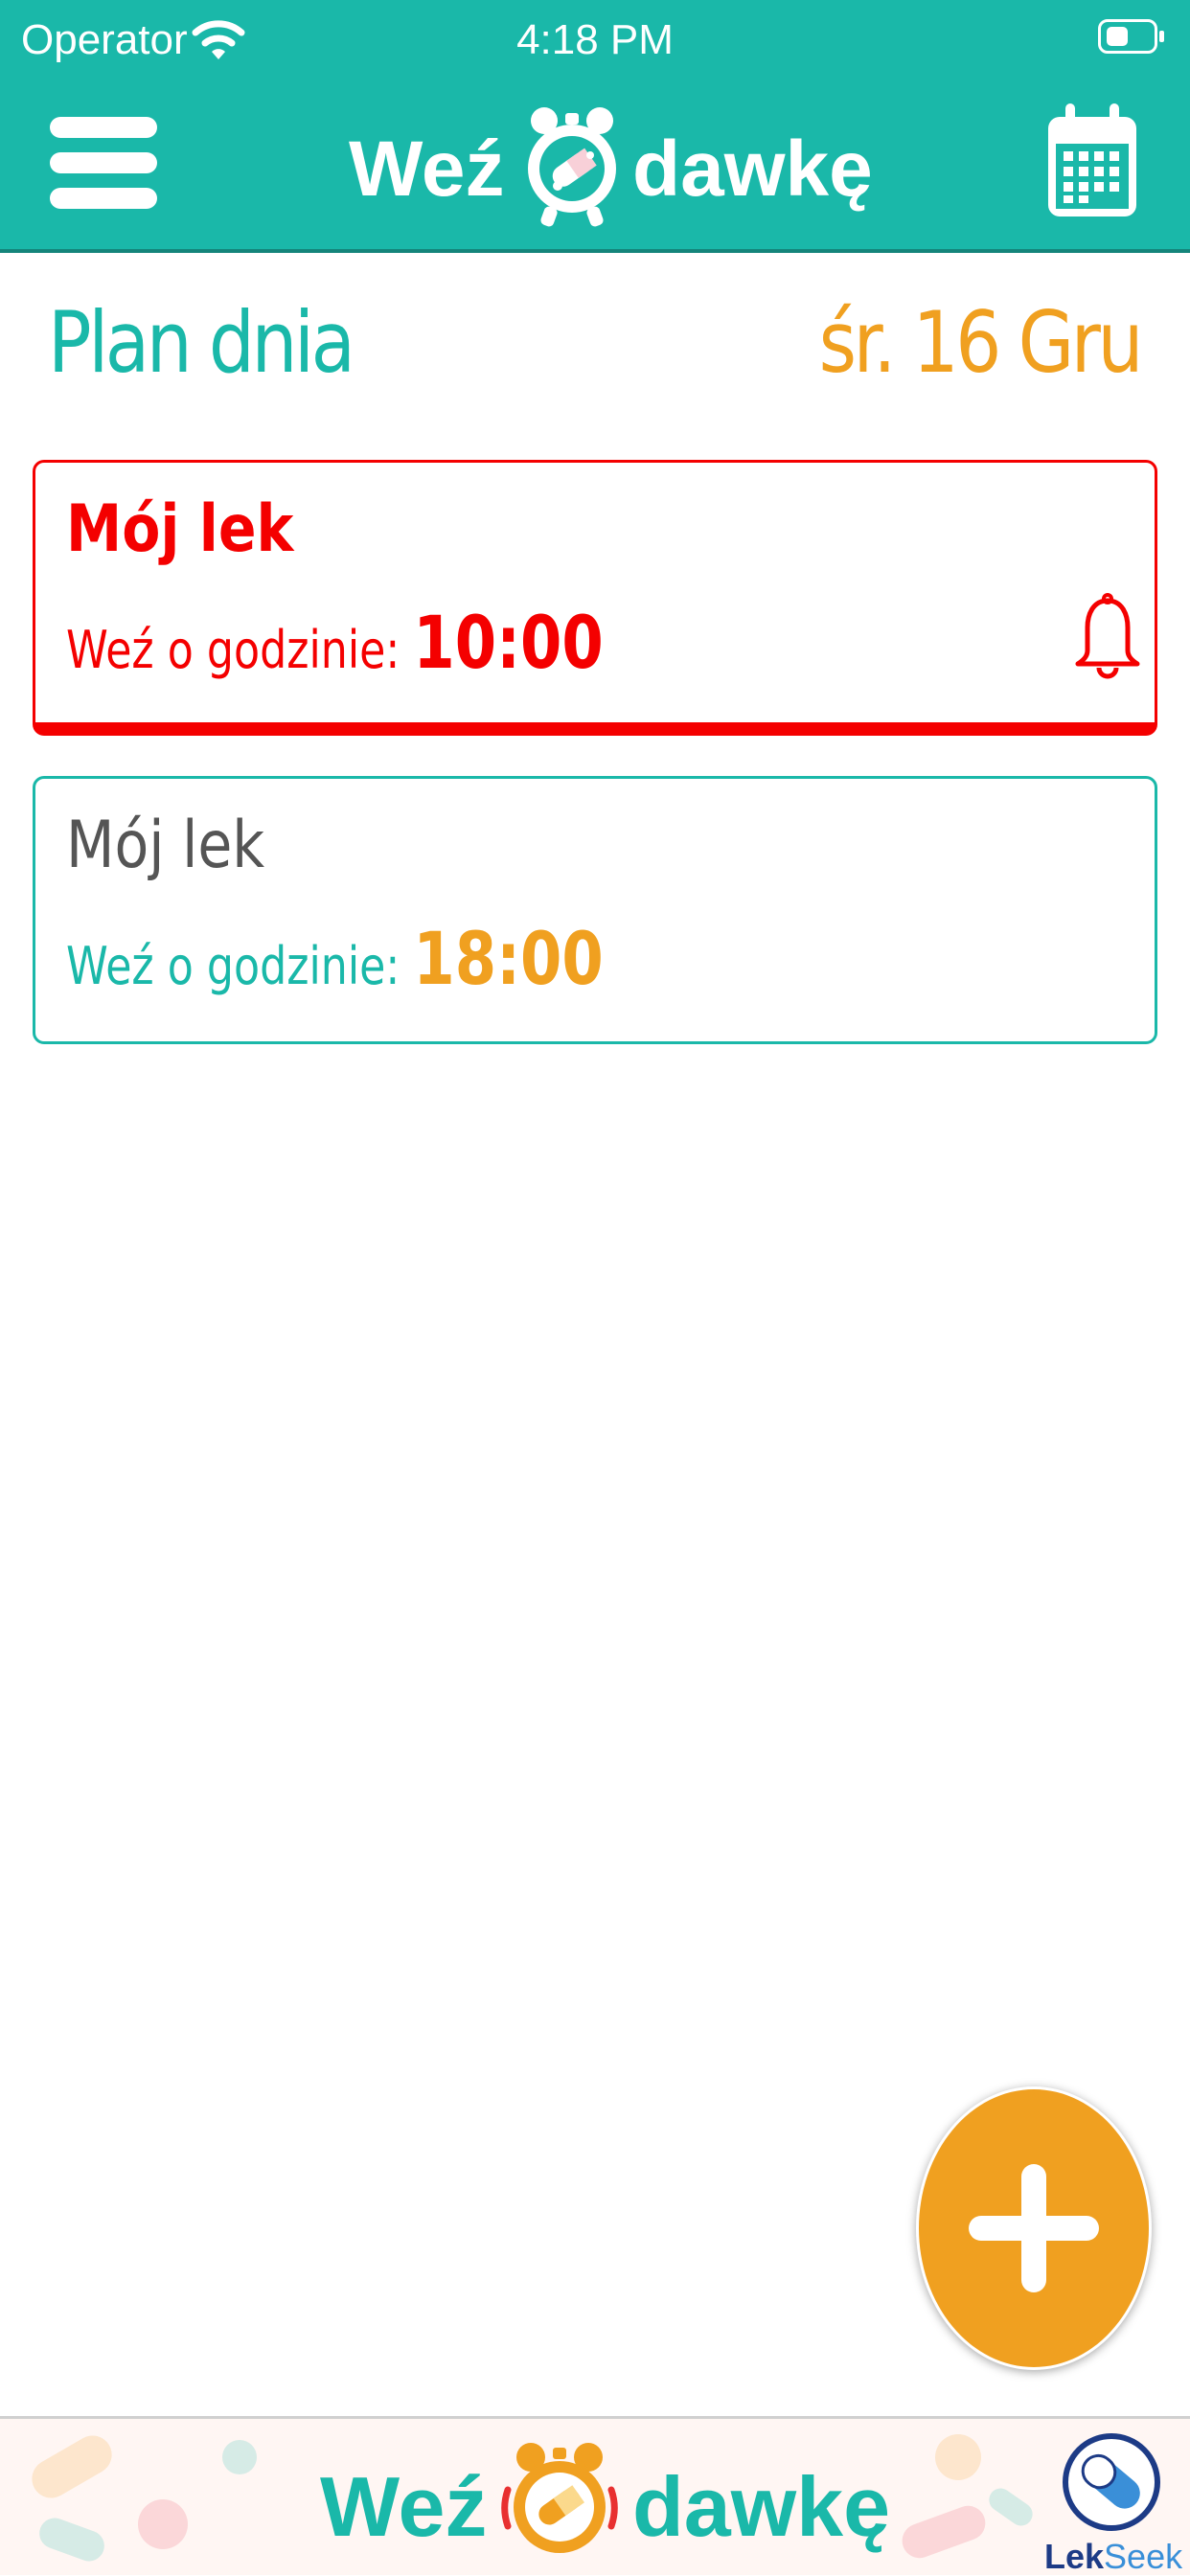 The width and height of the screenshot is (1190, 2576). Describe the element at coordinates (595, 598) in the screenshot. I see `dose-card: Mój lek Weź o godzinie: 10:00` at that location.